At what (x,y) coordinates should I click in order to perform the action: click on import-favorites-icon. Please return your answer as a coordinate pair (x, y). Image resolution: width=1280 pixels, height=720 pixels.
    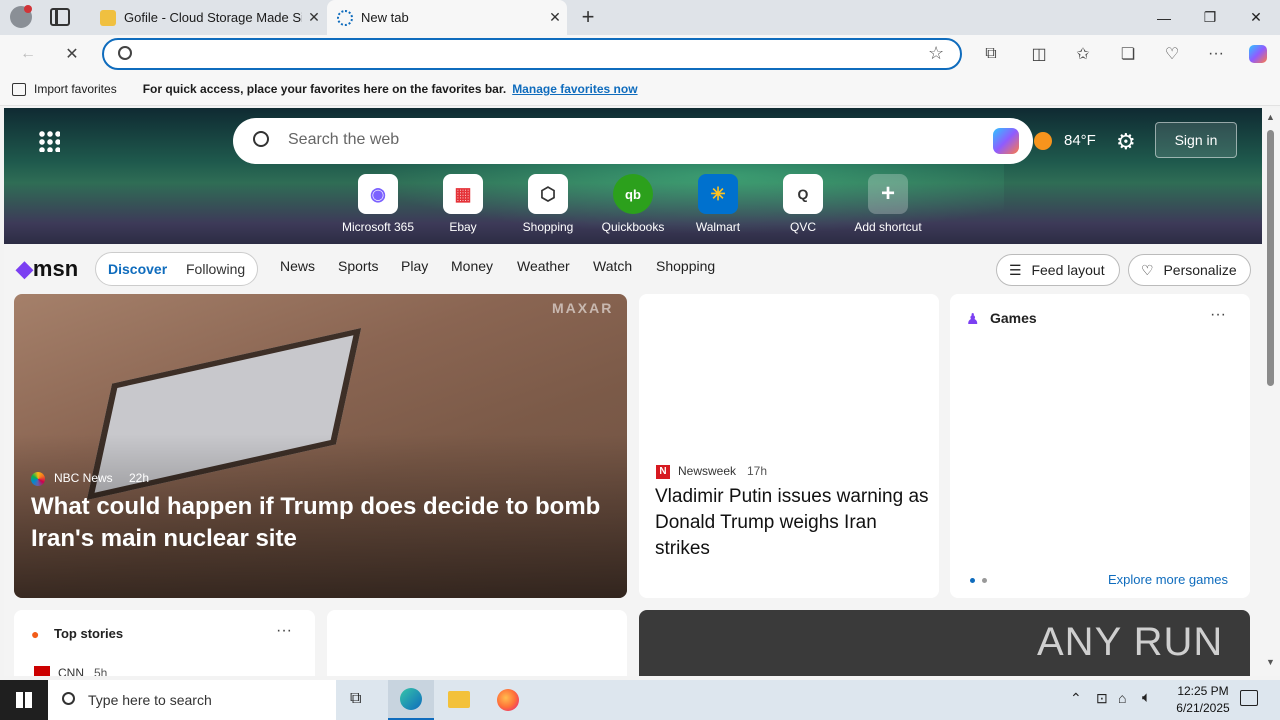
    Looking at the image, I should click on (19, 89).